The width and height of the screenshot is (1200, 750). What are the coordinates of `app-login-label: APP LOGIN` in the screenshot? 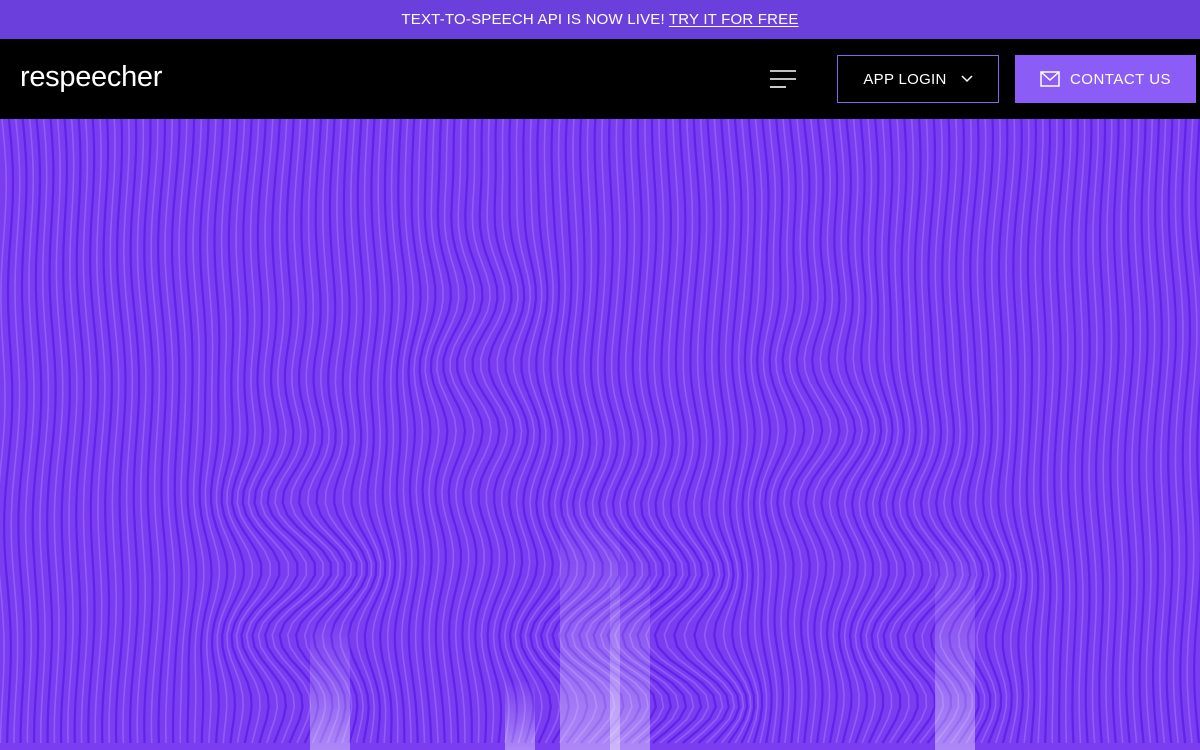 It's located at (905, 79).